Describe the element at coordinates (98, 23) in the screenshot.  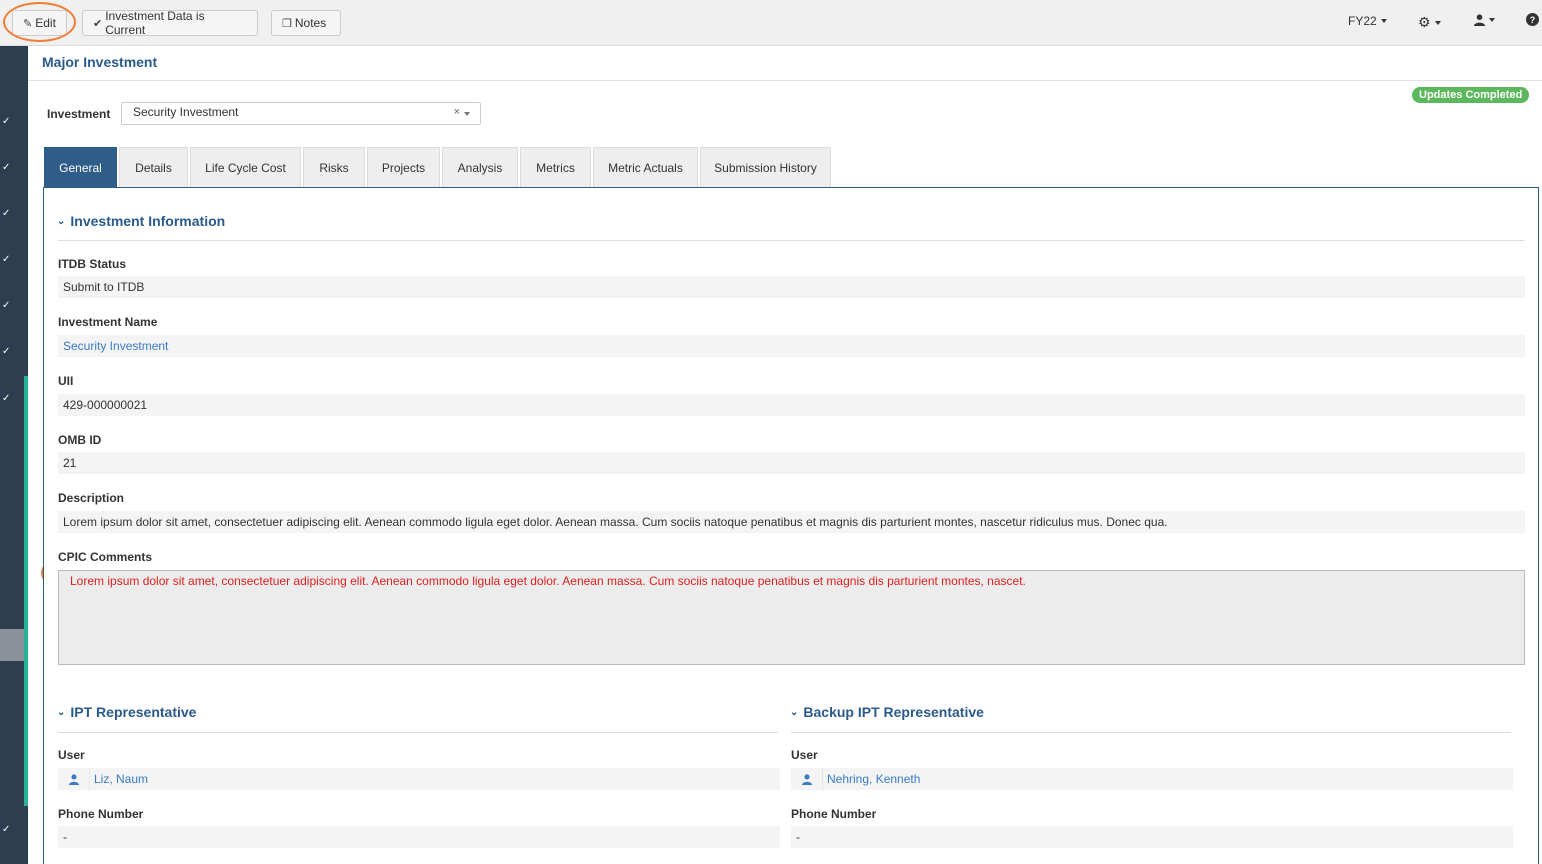
I see `check-circle-icon: ✔` at that location.